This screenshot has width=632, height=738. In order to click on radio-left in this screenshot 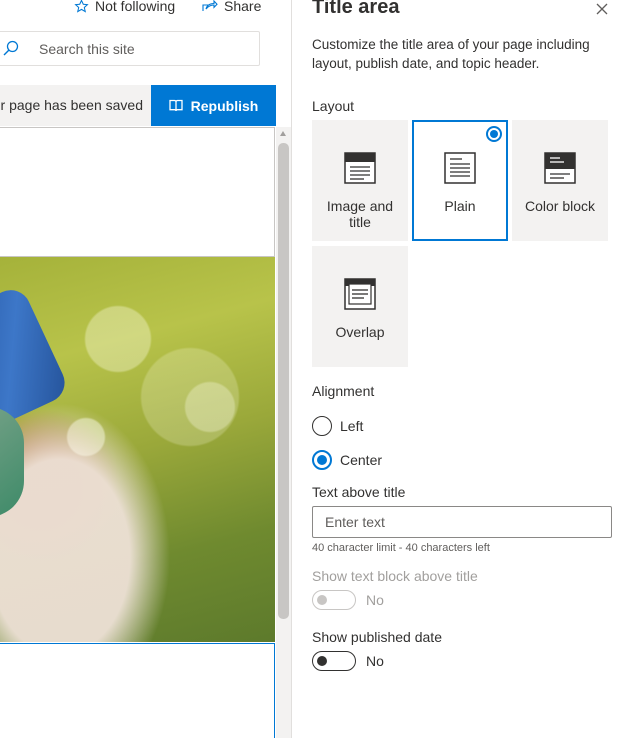, I will do `click(322, 426)`.